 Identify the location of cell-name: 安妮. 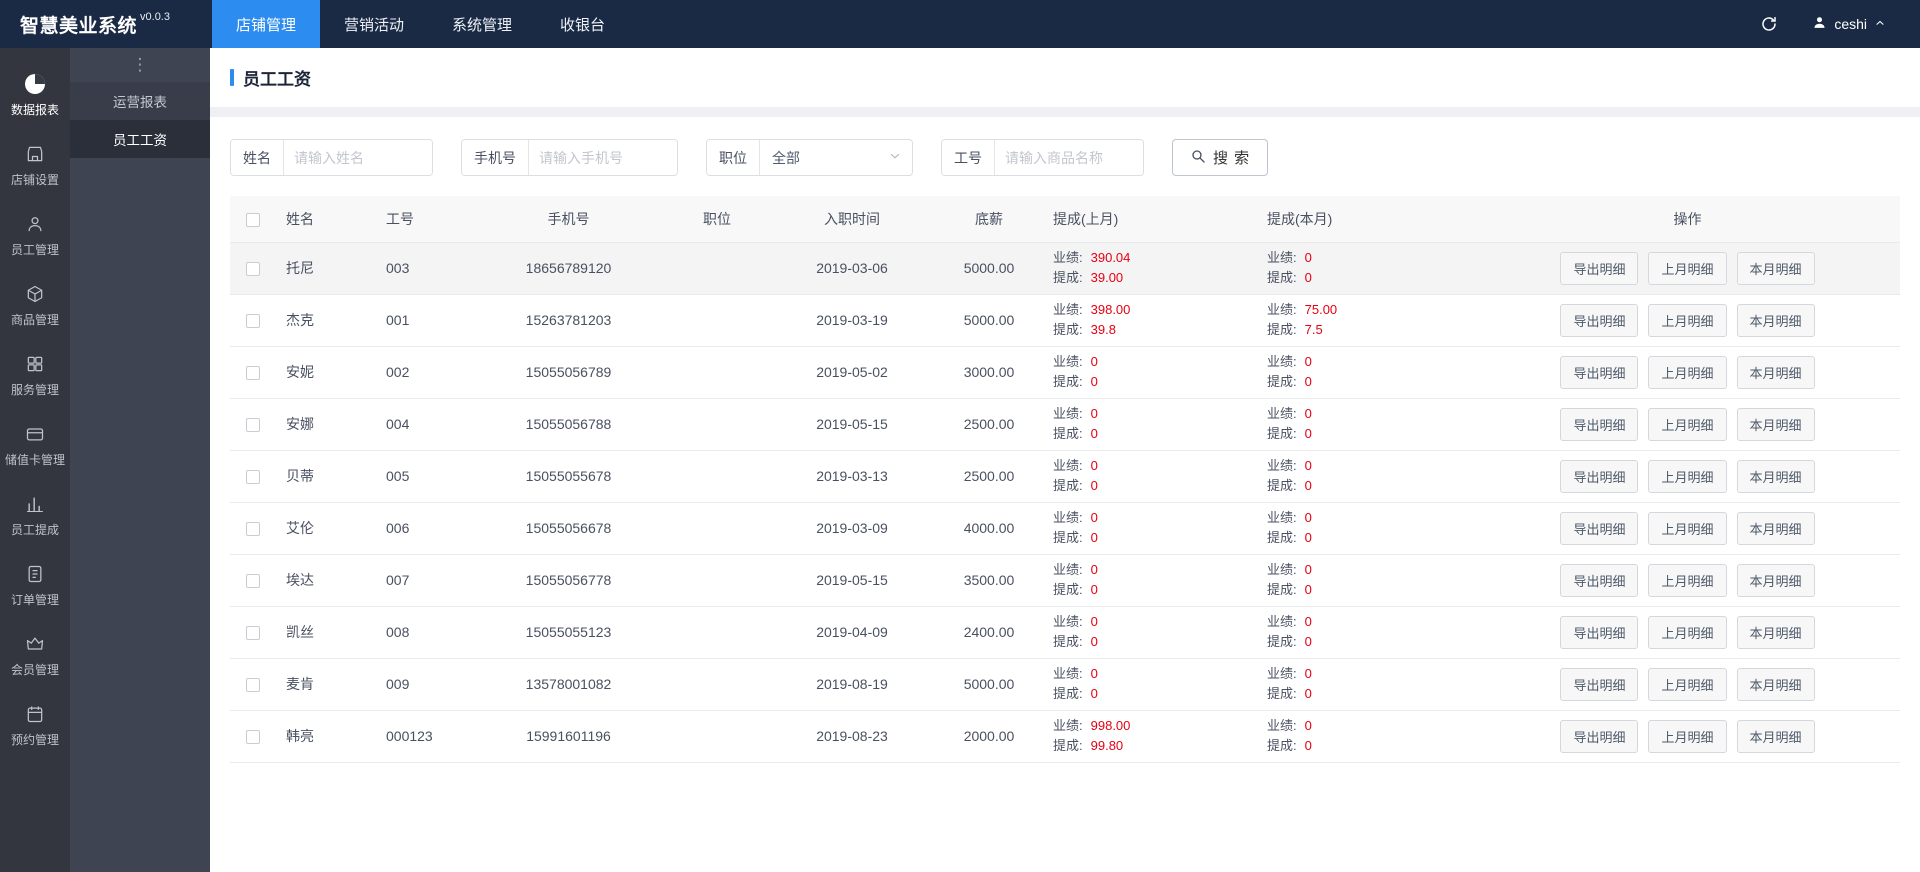
(326, 372).